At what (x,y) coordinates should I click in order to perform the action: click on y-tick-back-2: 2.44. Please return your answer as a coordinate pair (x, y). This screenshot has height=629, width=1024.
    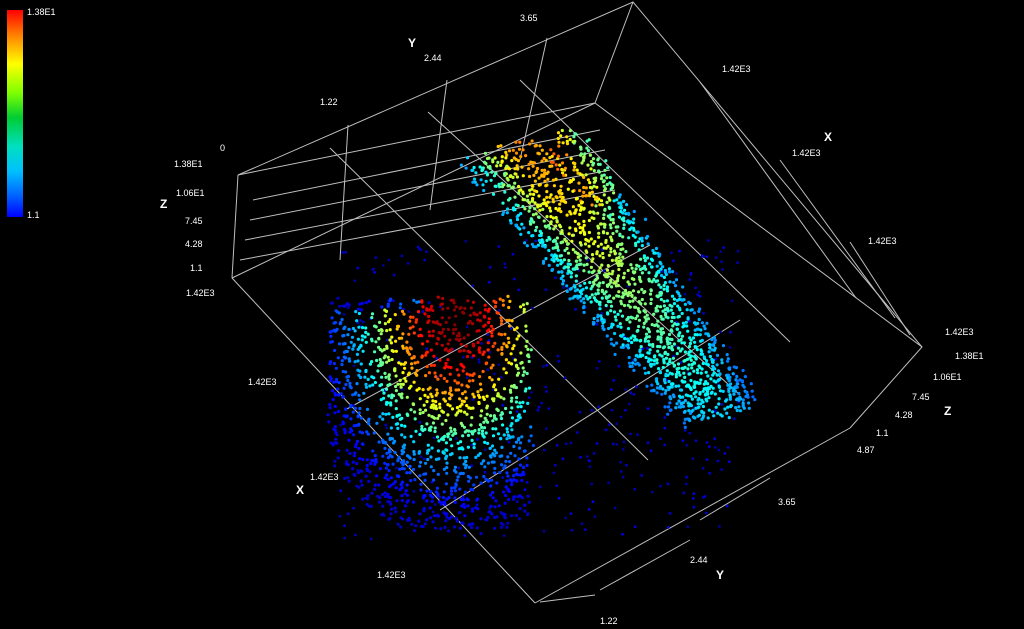
    Looking at the image, I should click on (433, 58).